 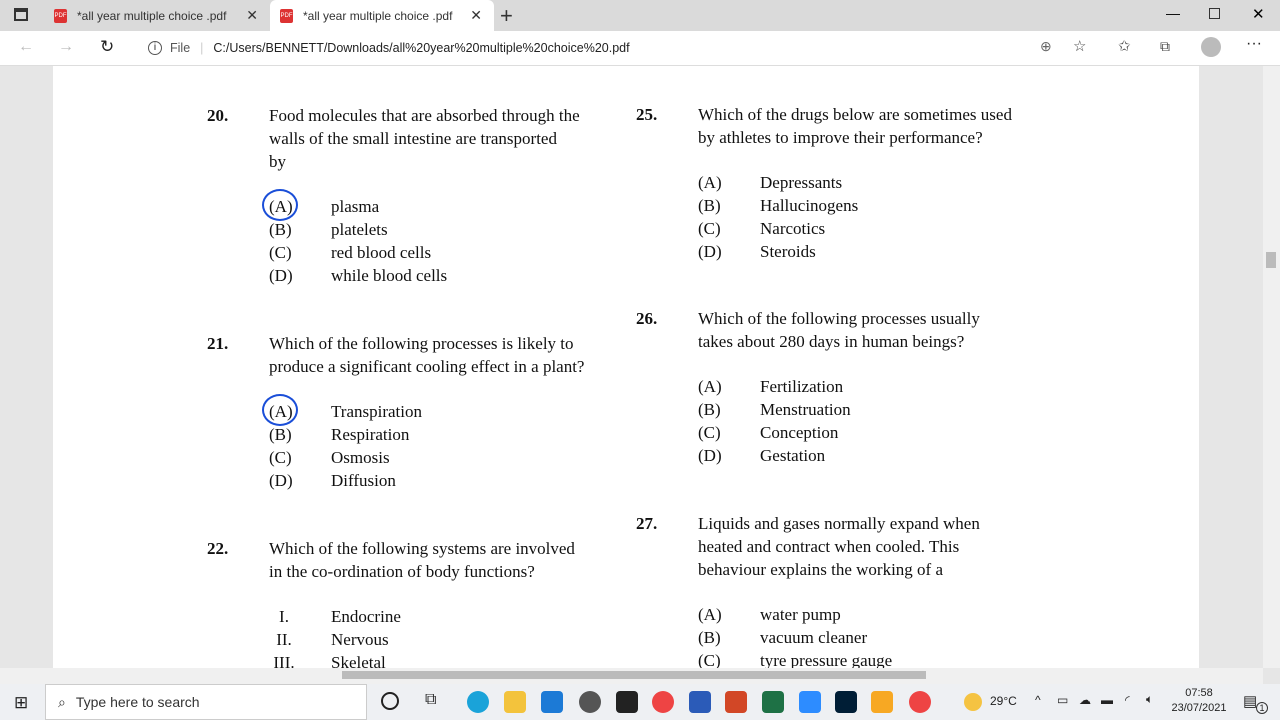 I want to click on chrome-profile-icon, so click(x=920, y=702).